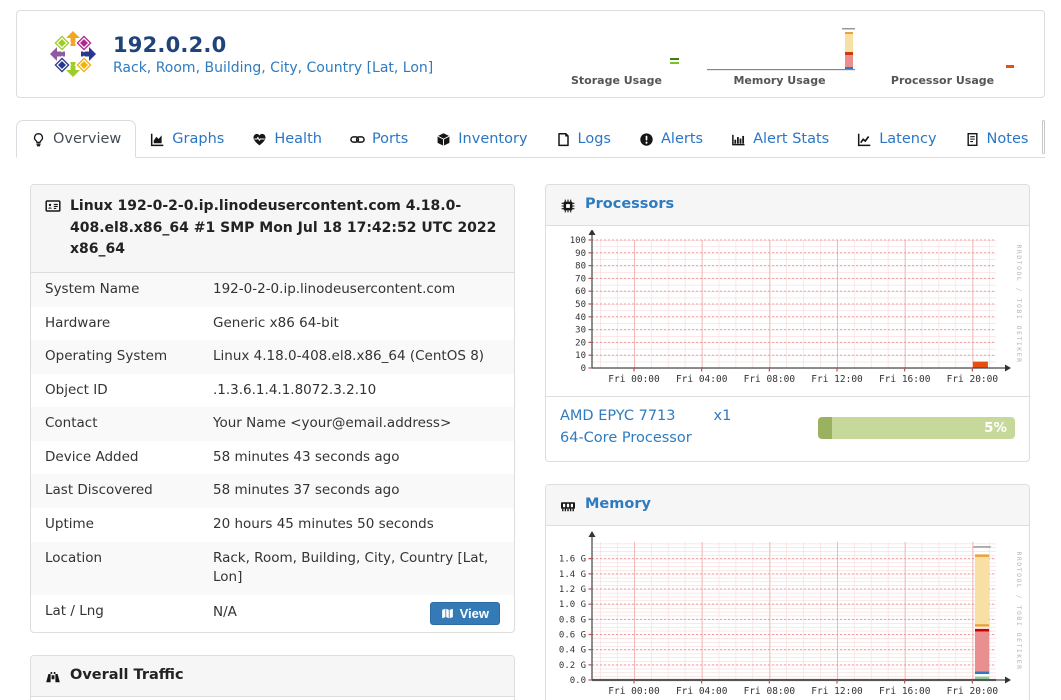 The height and width of the screenshot is (700, 1061). I want to click on tab-latency: Latency, so click(896, 139).